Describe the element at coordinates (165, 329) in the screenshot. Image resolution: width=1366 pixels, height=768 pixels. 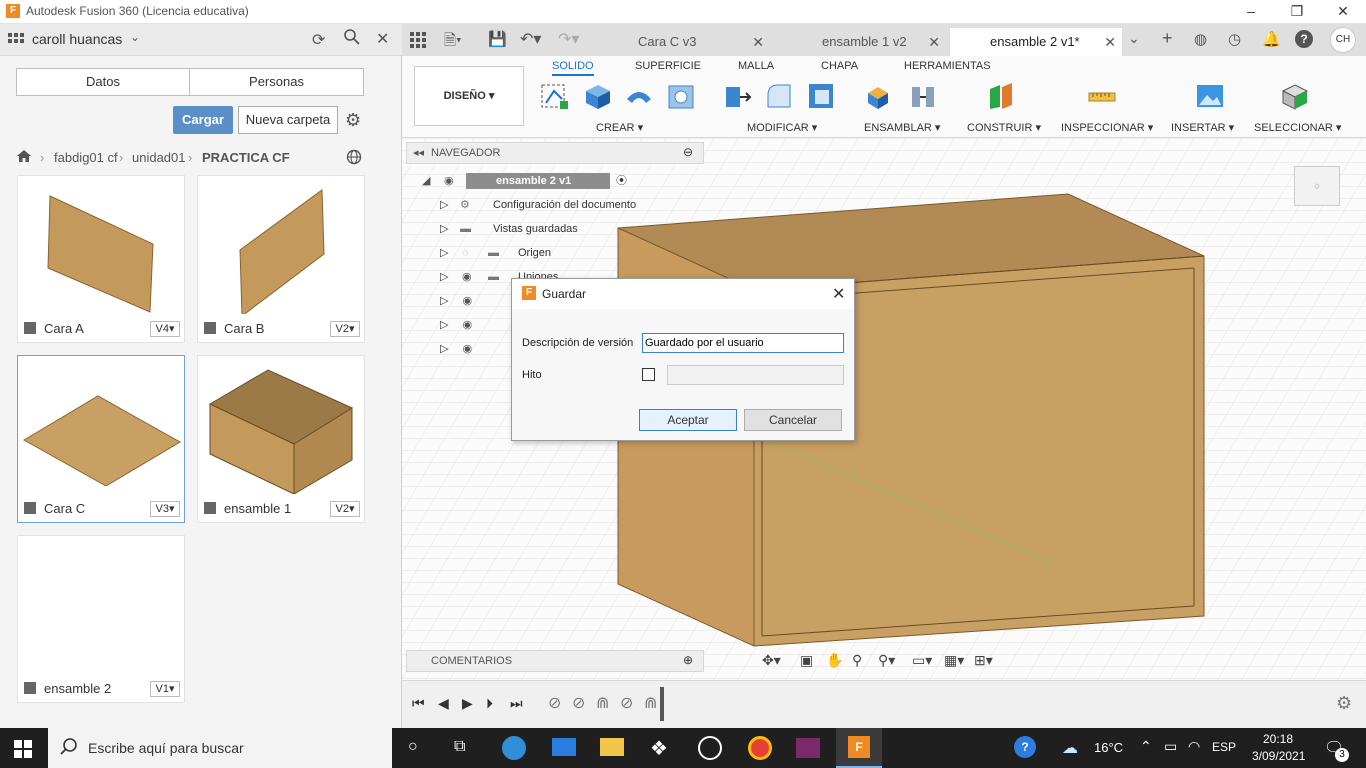
I see `version-select: V4▾` at that location.